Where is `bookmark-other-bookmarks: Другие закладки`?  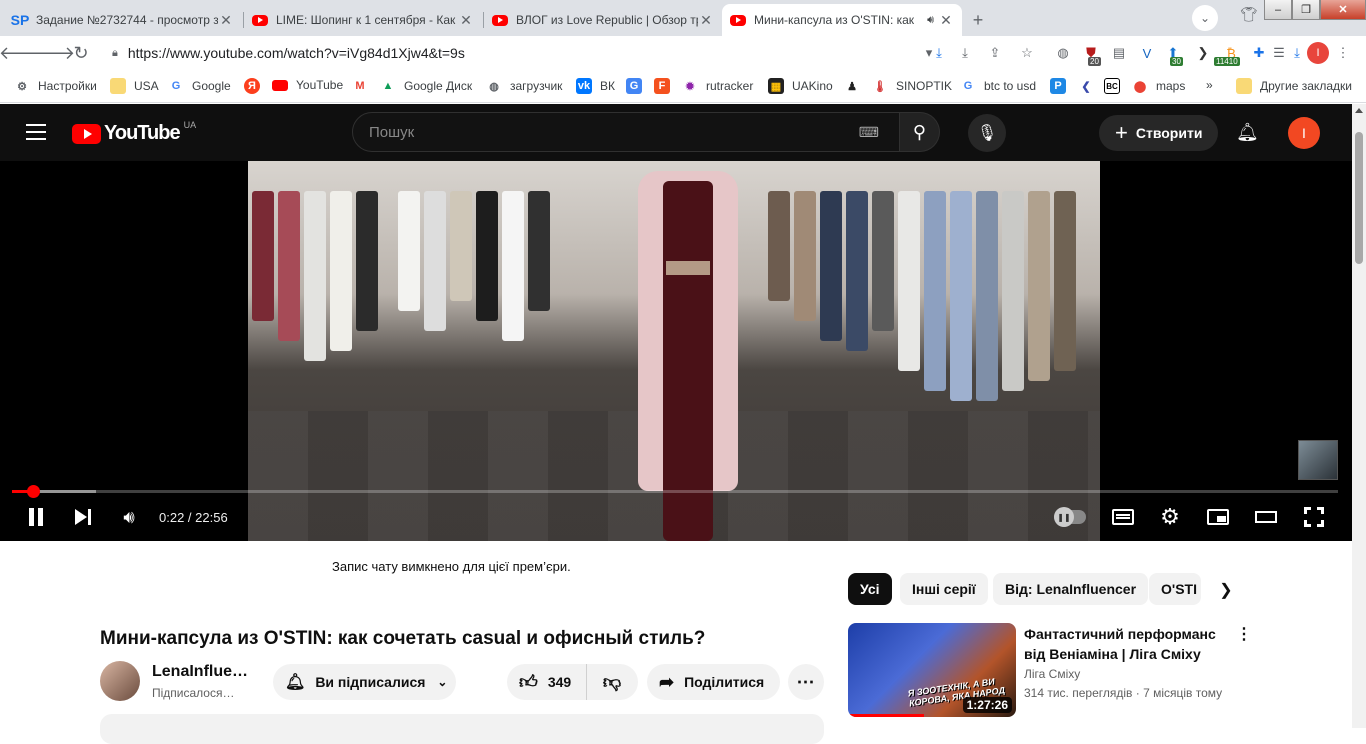
bookmark-other-bookmarks: Другие закладки is located at coordinates (1294, 86).